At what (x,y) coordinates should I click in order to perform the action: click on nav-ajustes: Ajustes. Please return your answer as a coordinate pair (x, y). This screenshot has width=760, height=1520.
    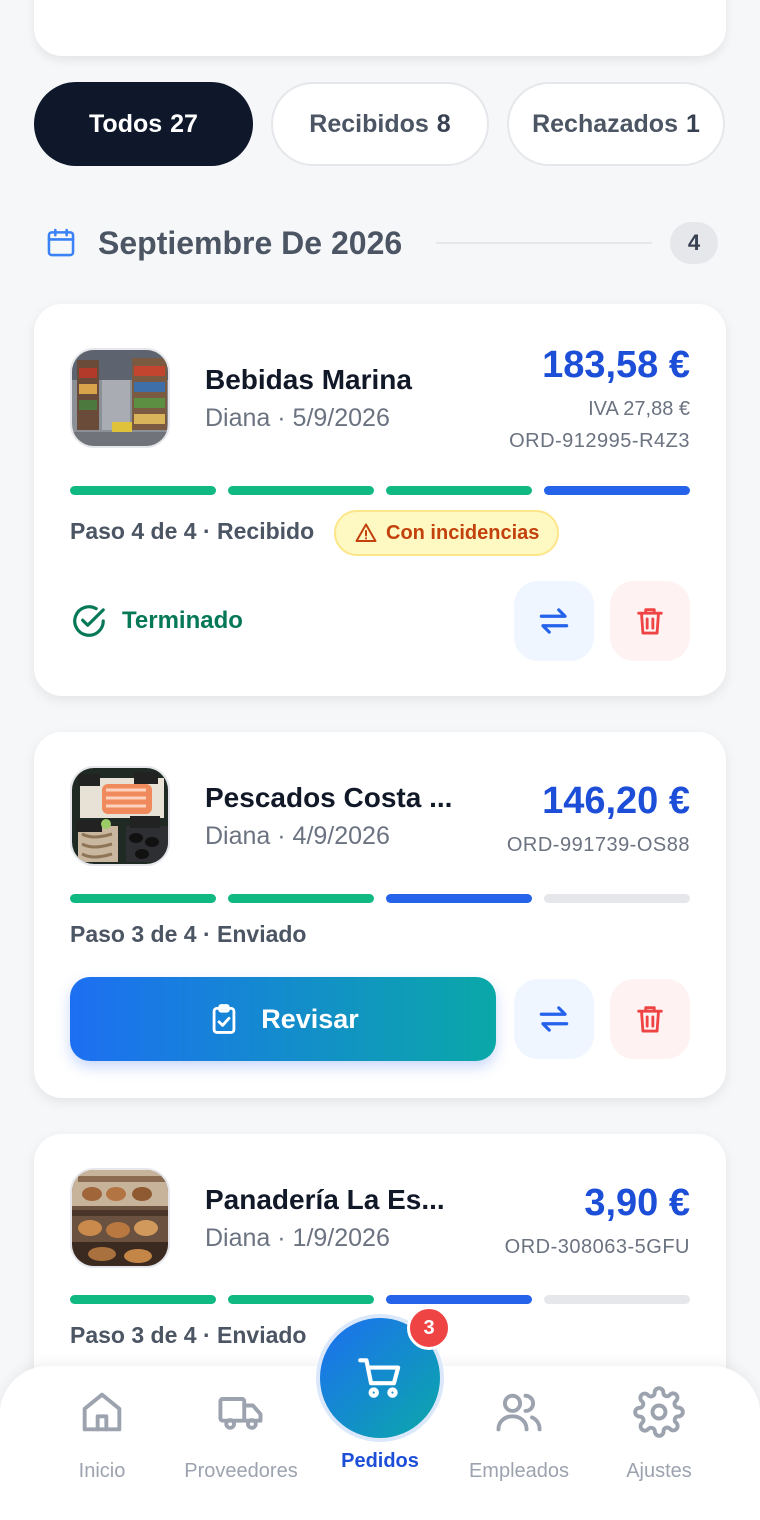
    Looking at the image, I should click on (659, 1443).